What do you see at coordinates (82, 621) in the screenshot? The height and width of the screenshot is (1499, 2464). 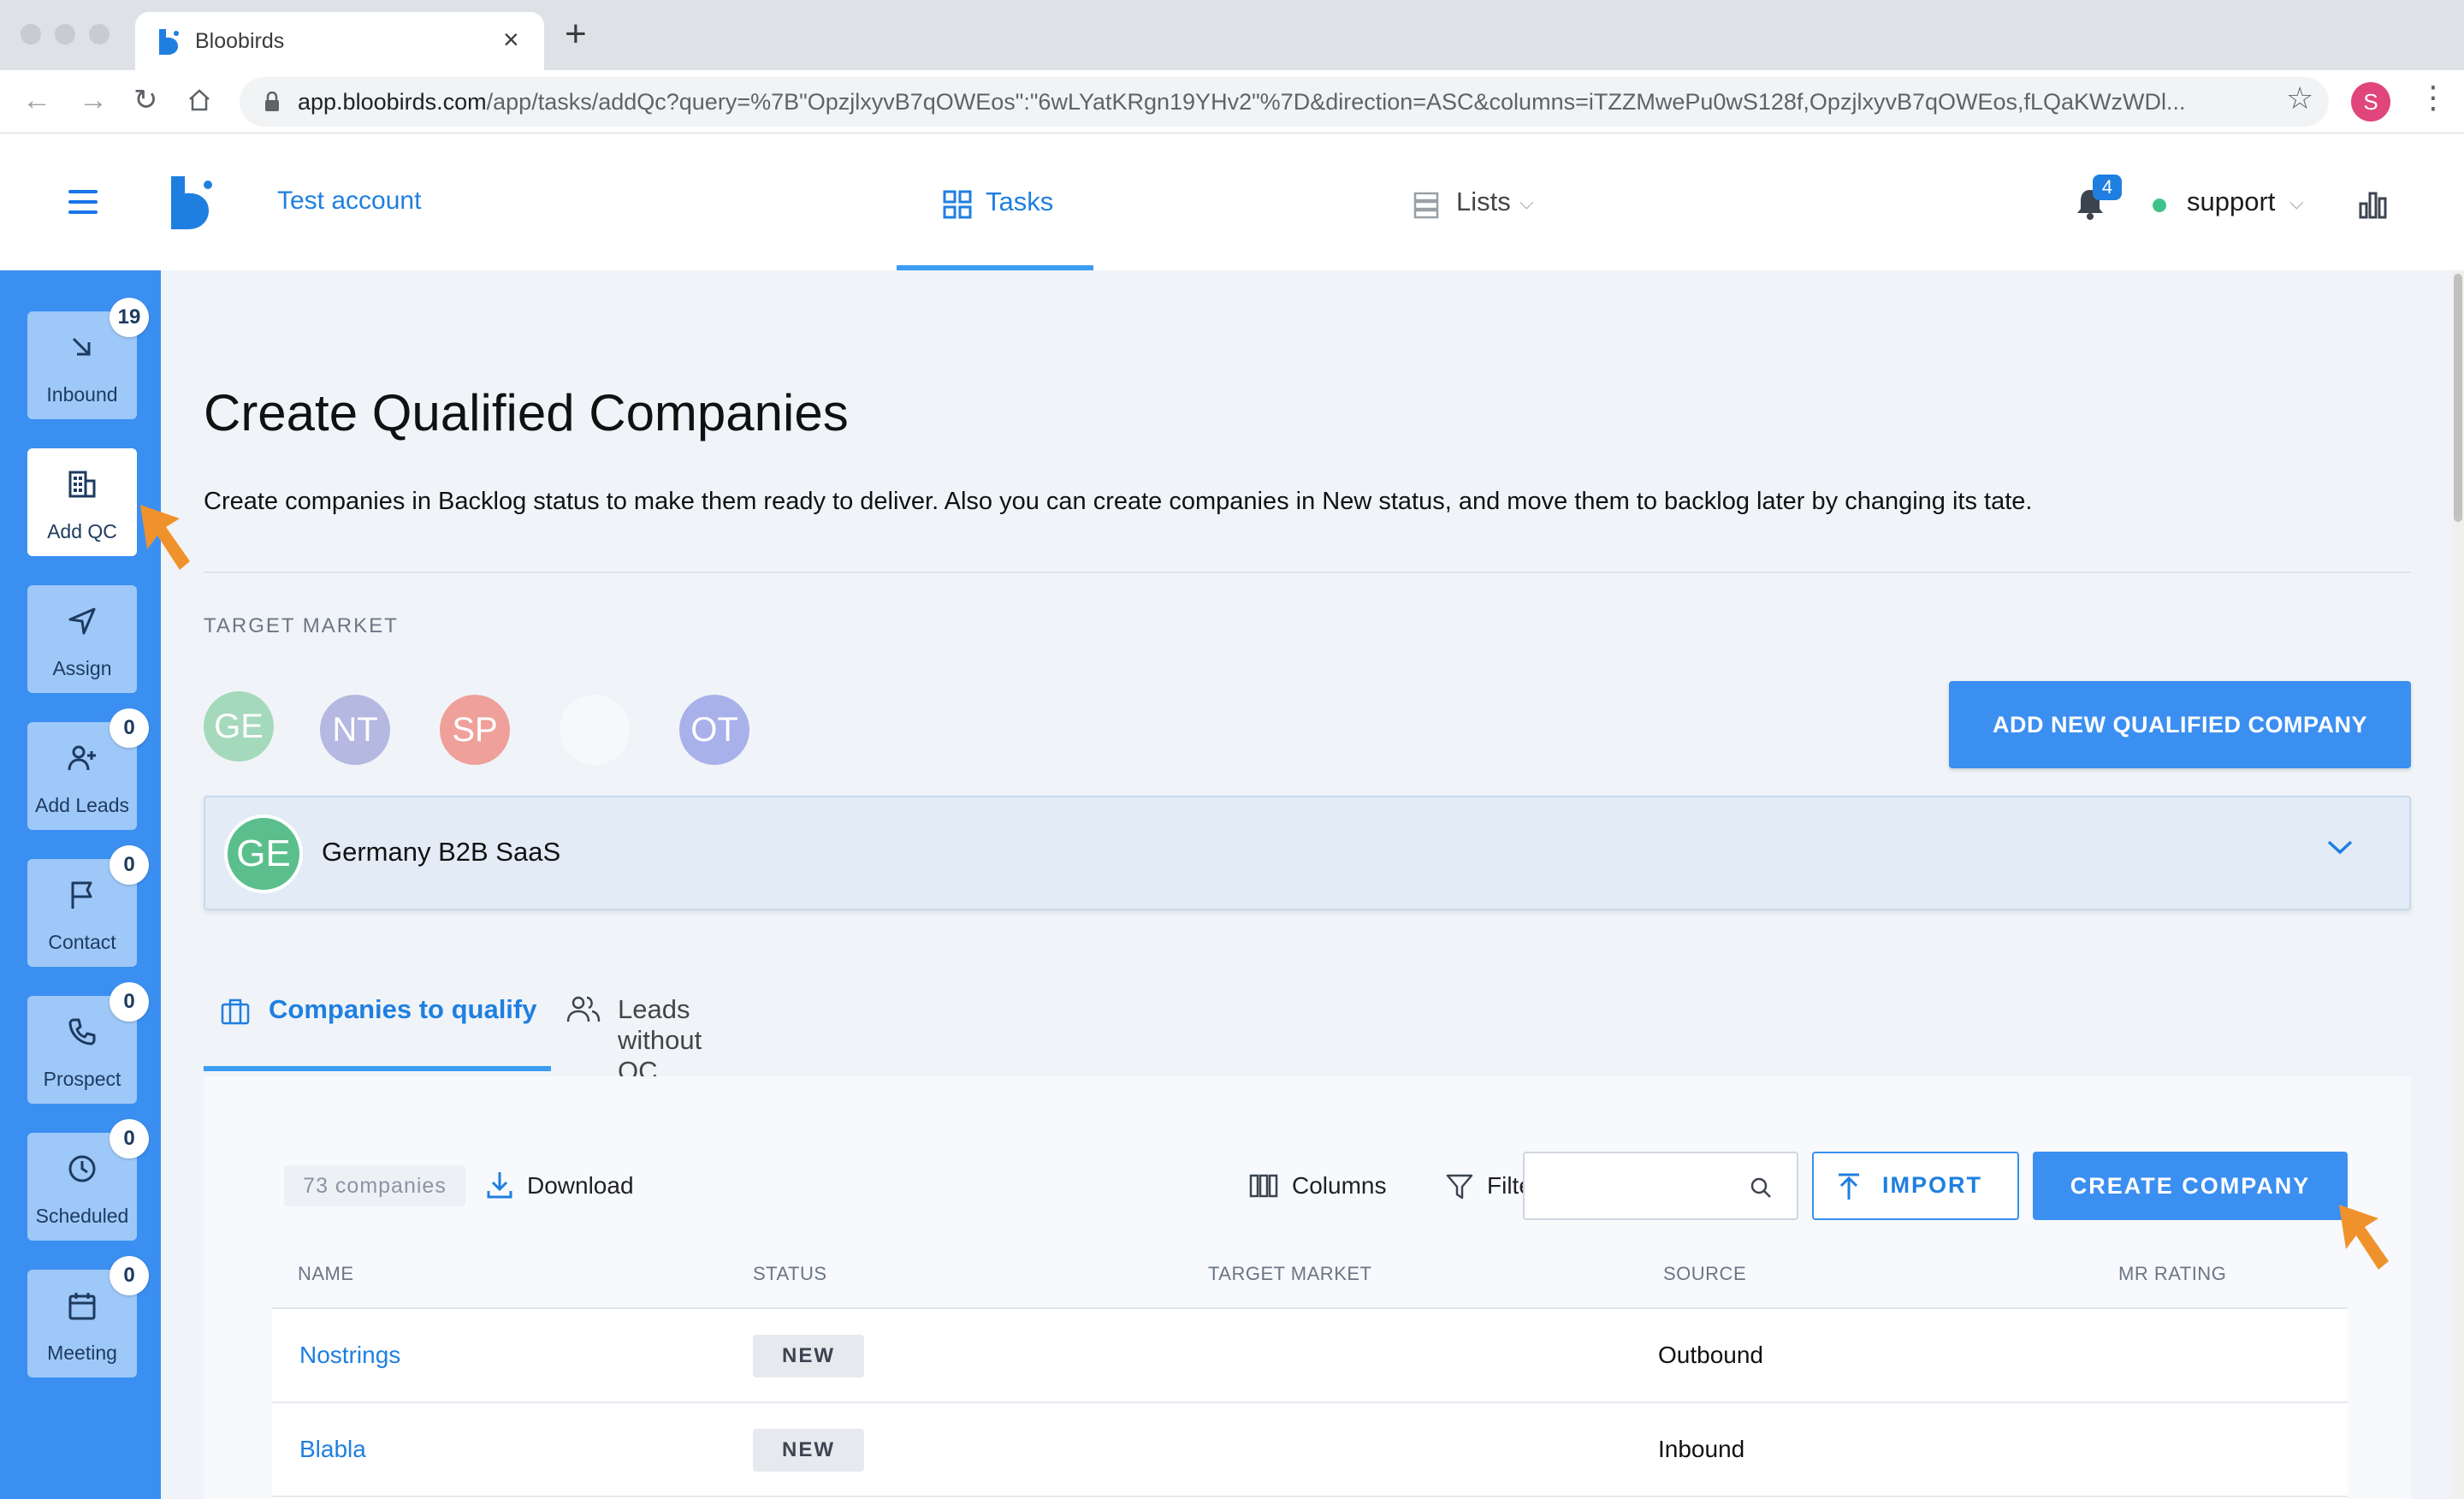 I see `send-icon` at bounding box center [82, 621].